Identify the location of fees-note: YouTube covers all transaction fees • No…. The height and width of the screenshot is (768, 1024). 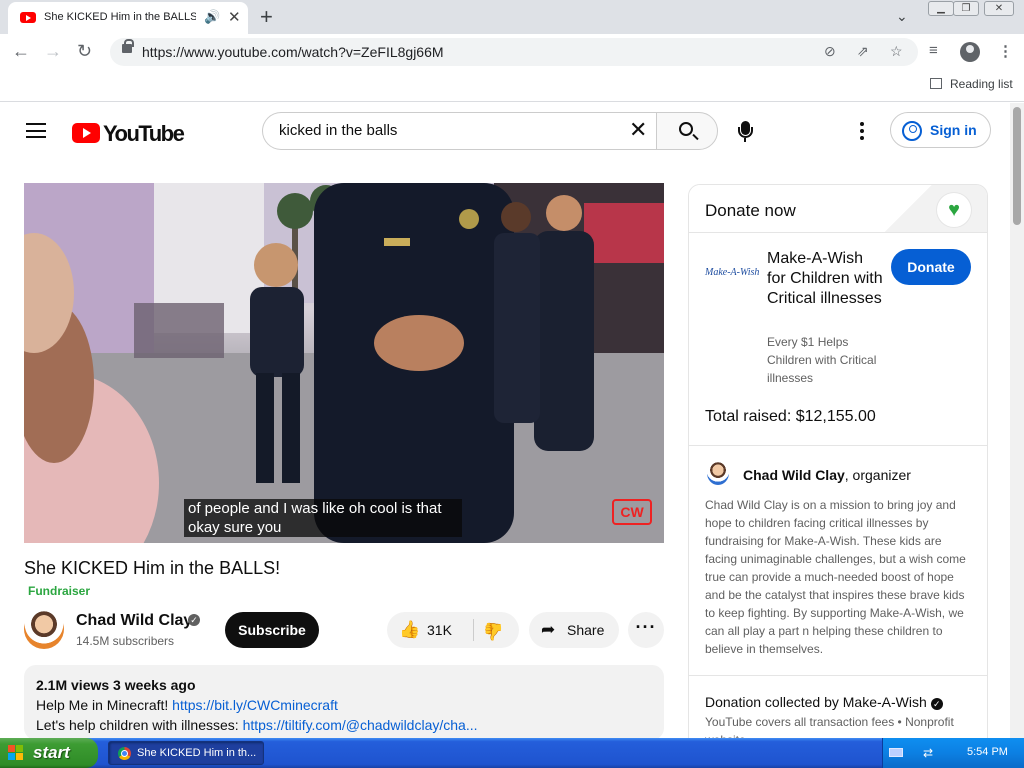
(829, 722).